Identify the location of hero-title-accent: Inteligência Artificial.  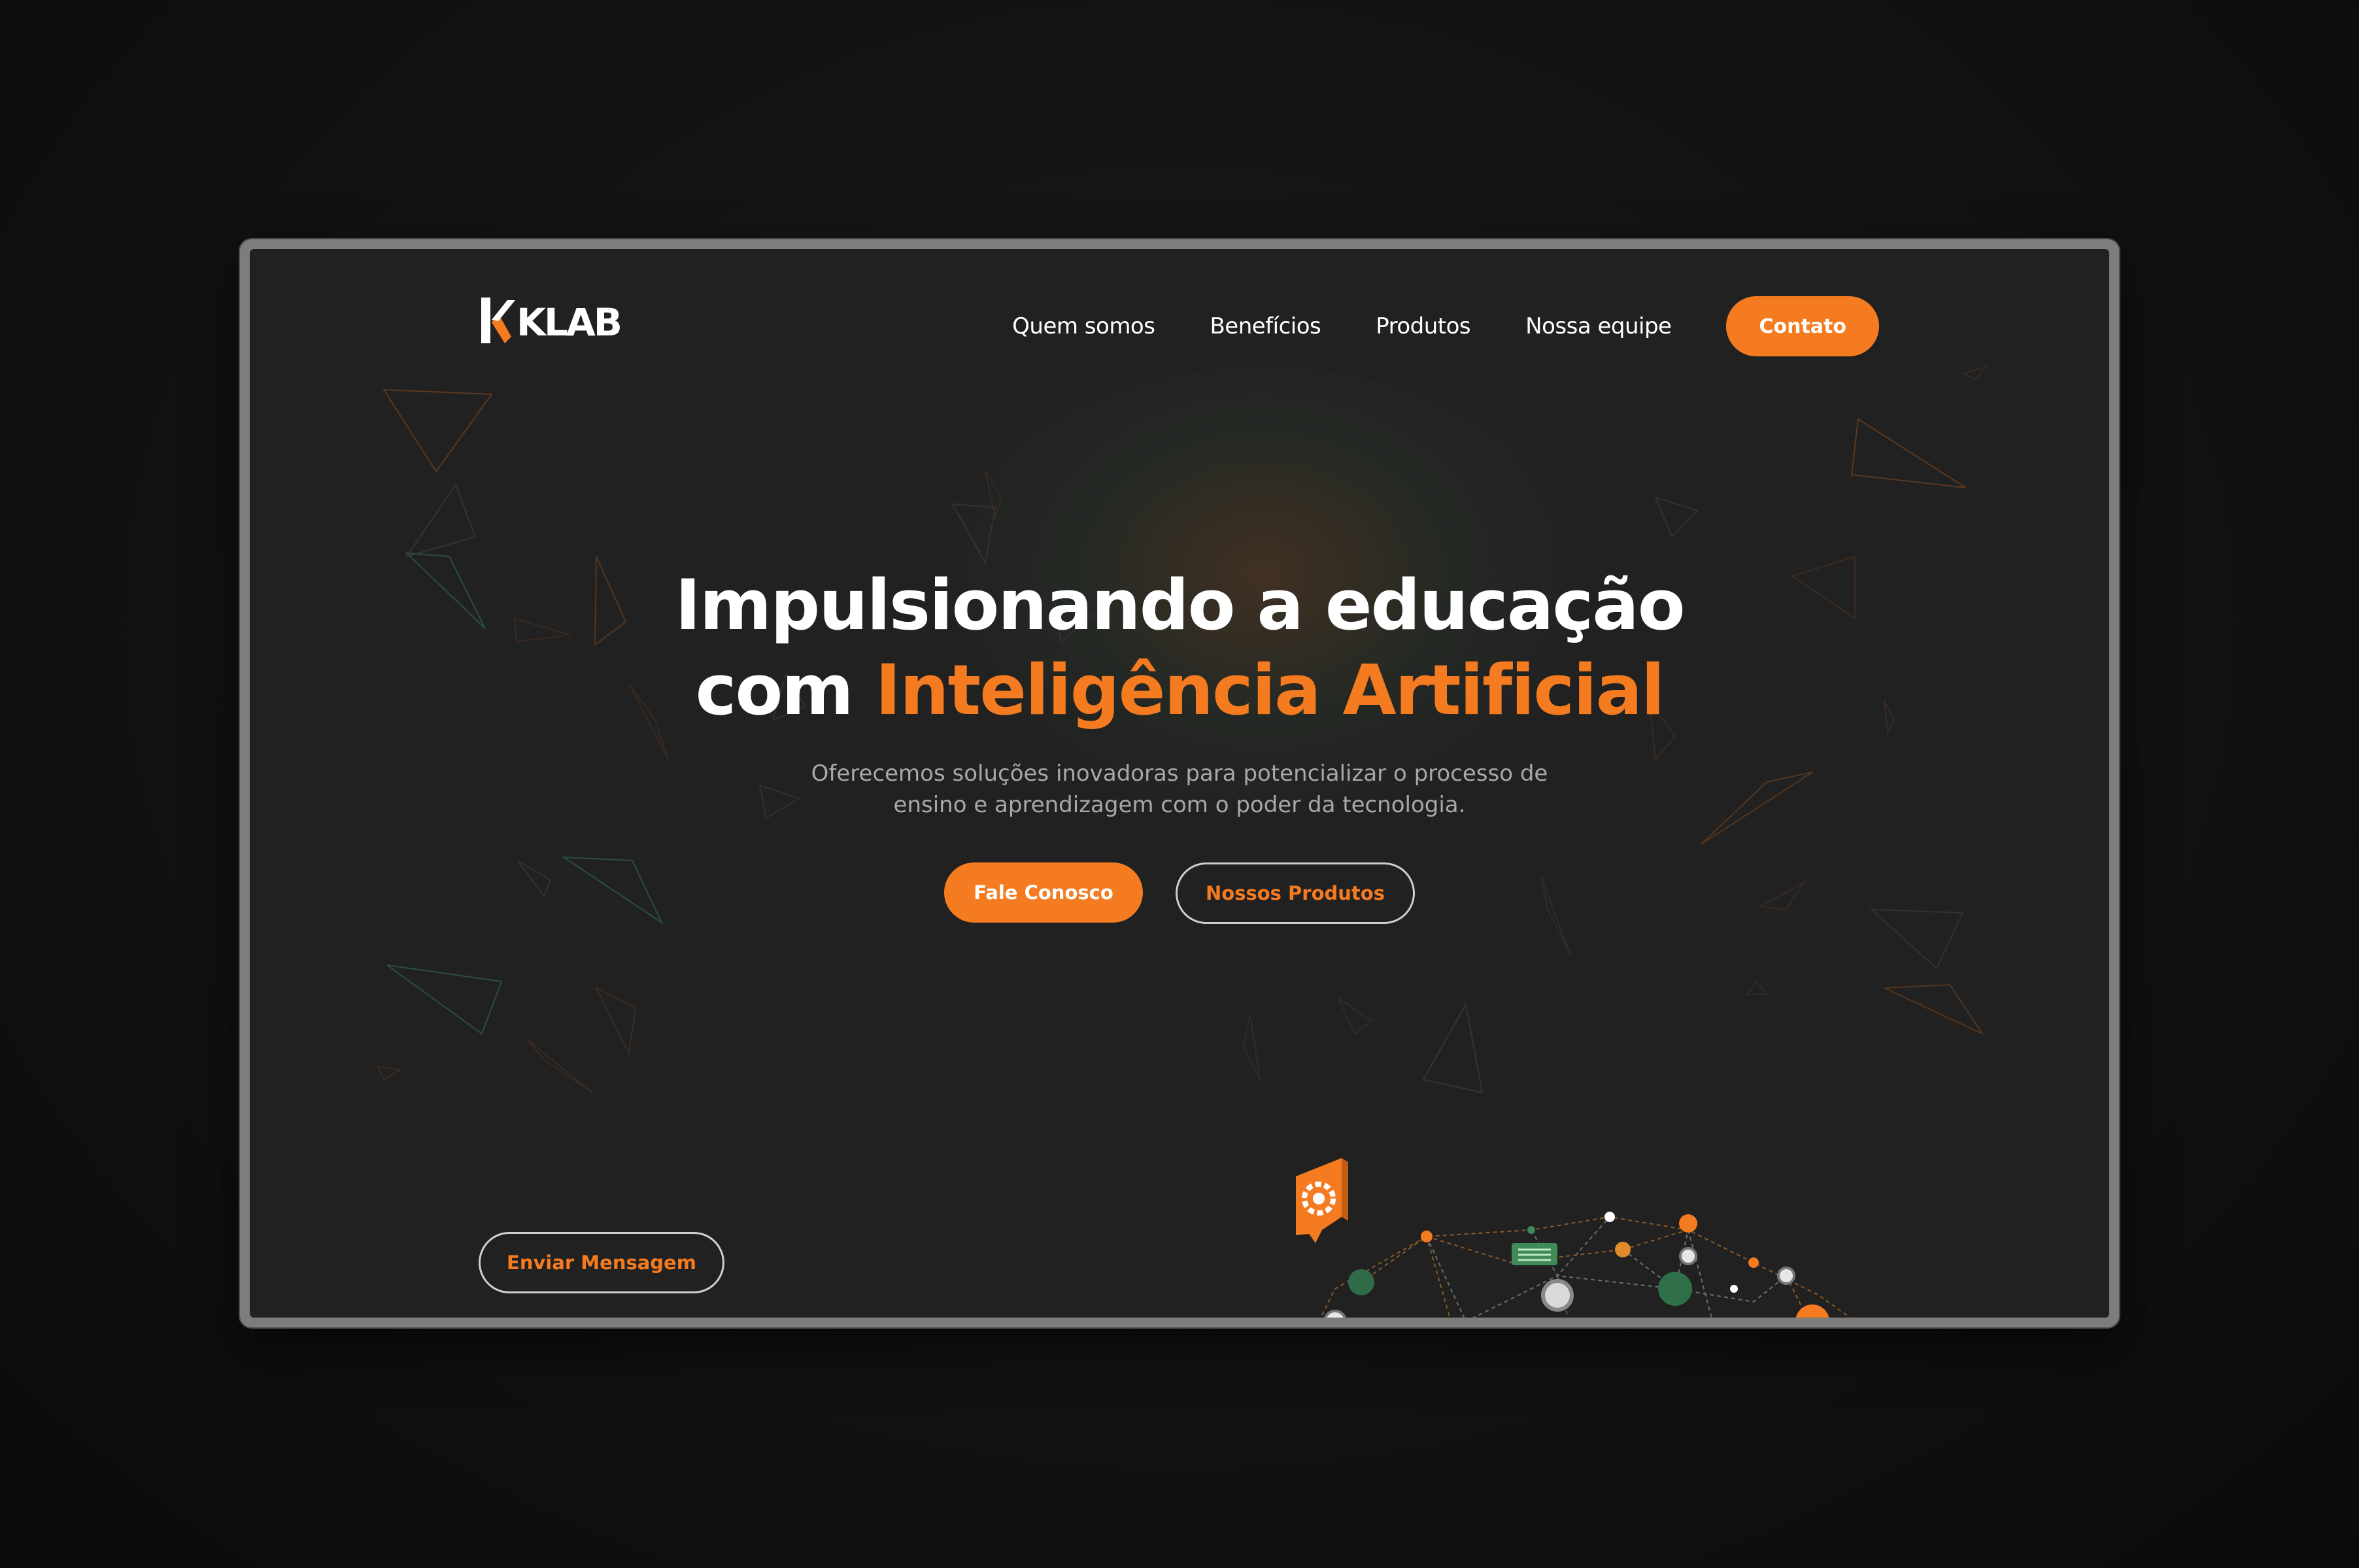
(1270, 690).